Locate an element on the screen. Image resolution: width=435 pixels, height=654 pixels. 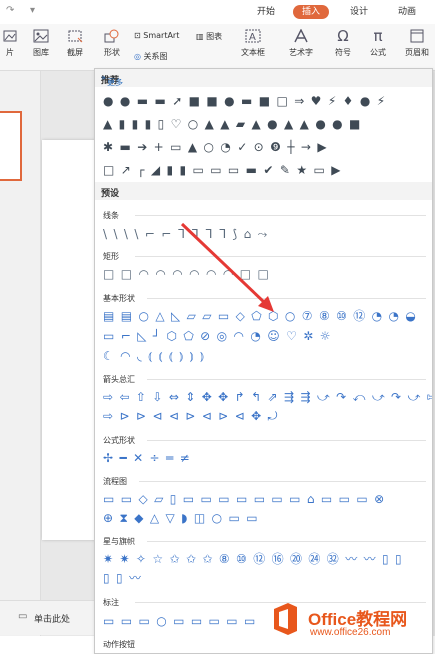
watermark: Office教程网 www.office26.com is located at coordinates (351, 624).